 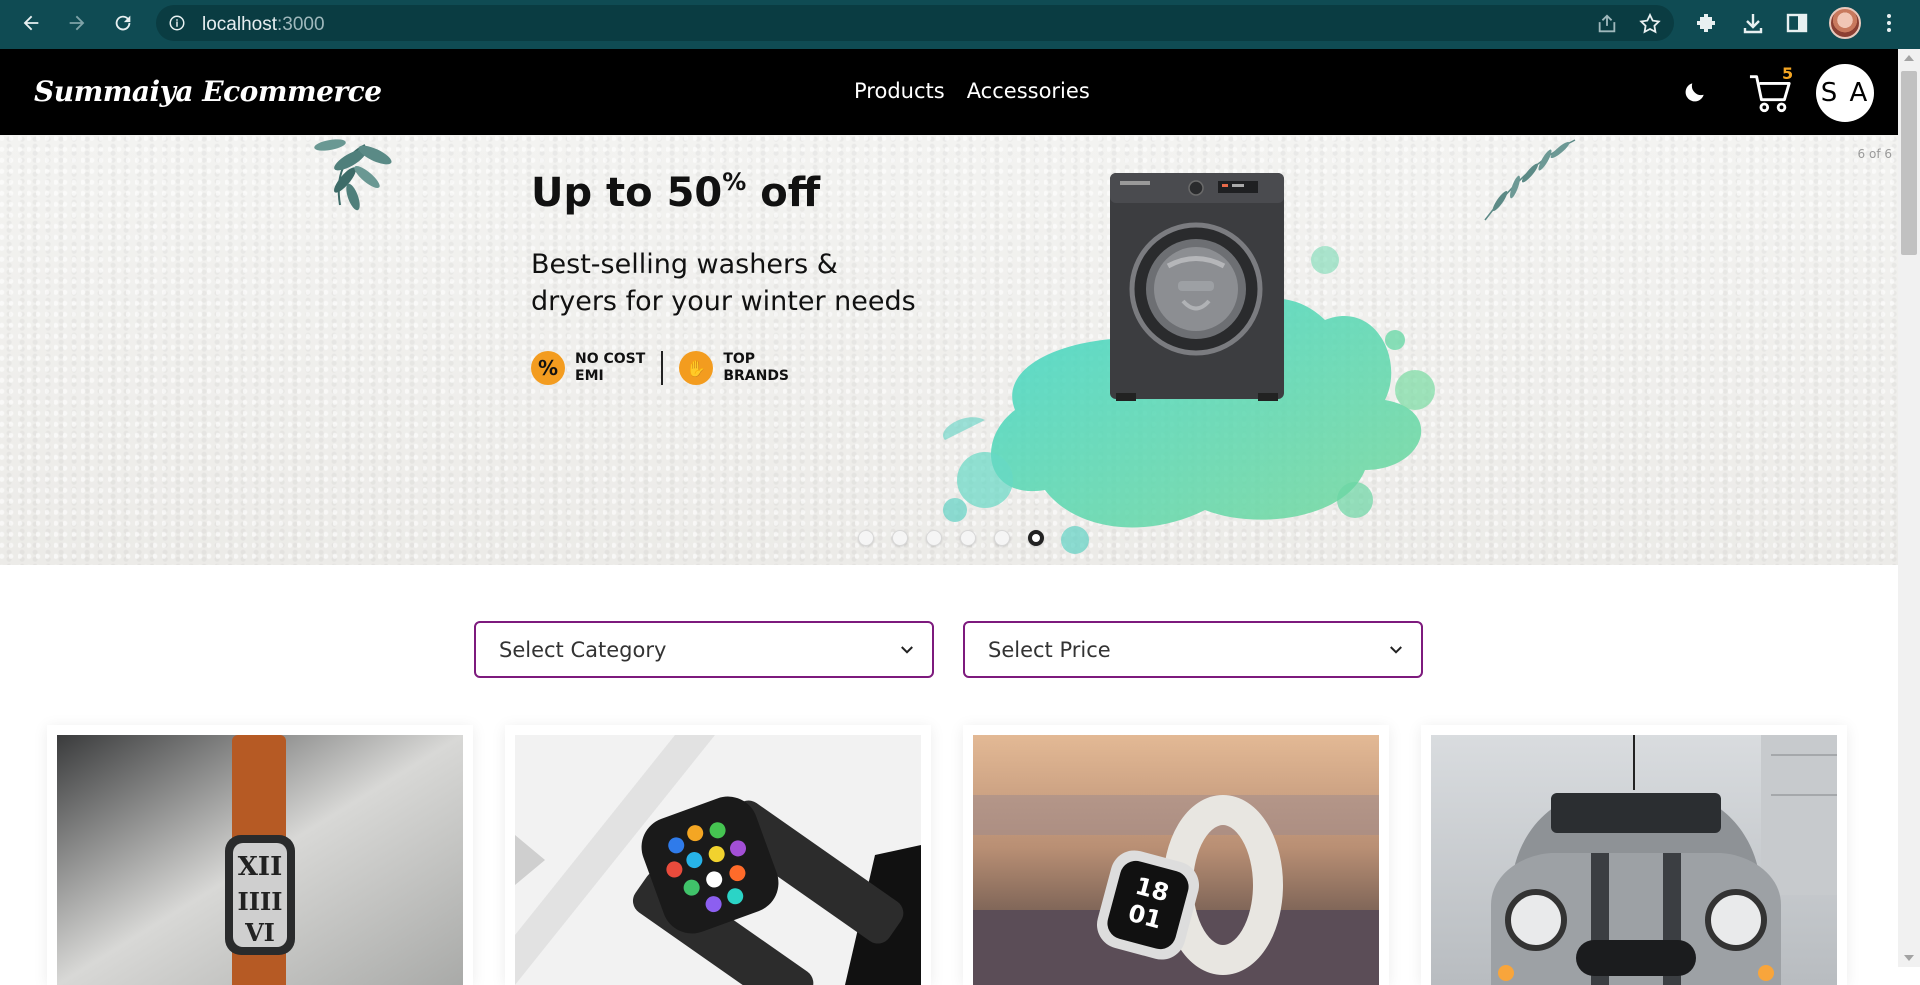 I want to click on product-card: 18 01, so click(x=1176, y=855).